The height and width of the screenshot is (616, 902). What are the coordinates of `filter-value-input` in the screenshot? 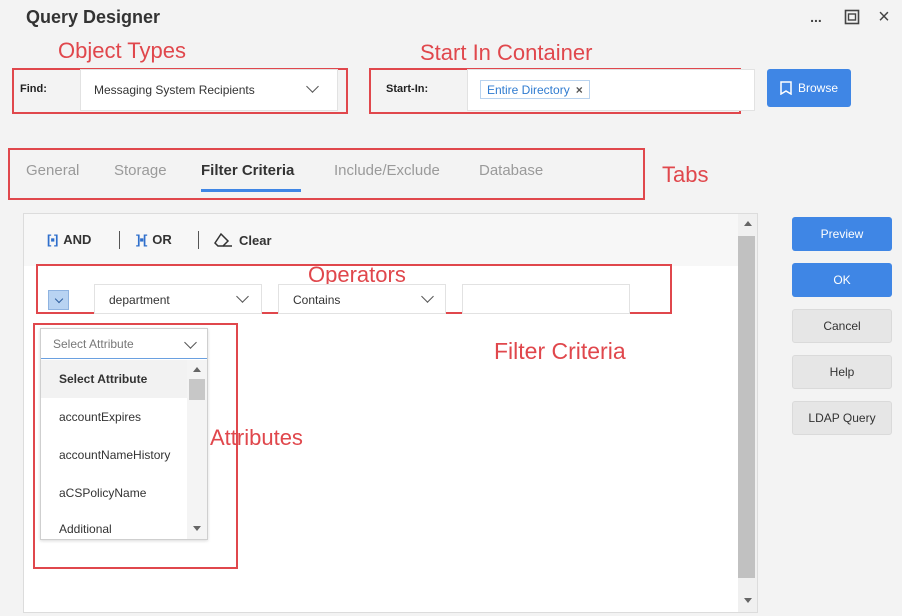 It's located at (546, 299).